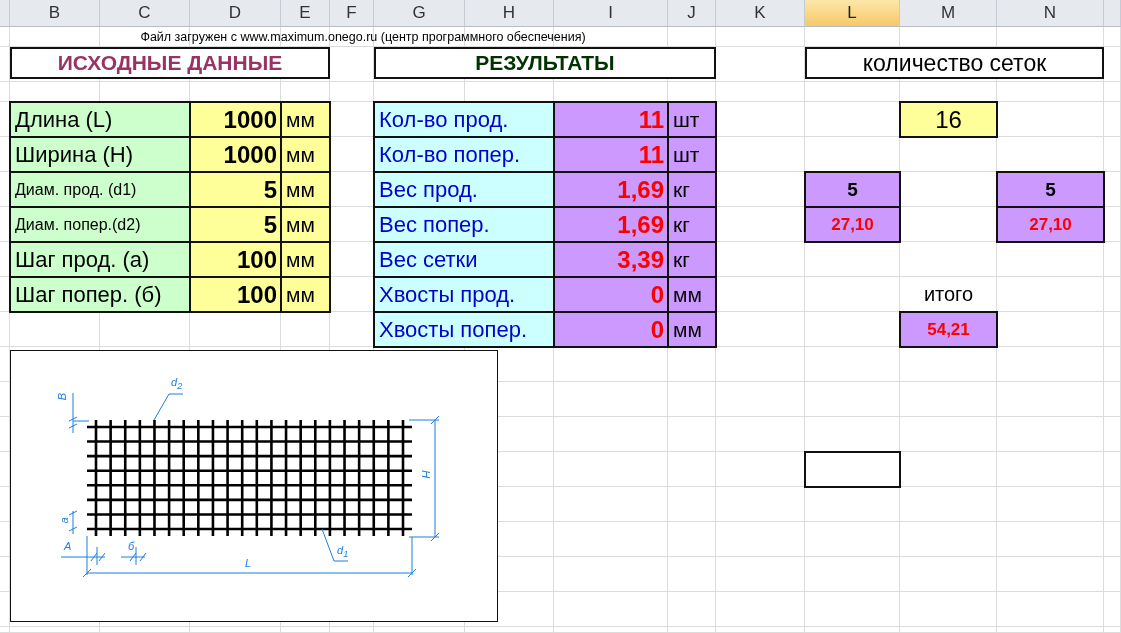  Describe the element at coordinates (464, 294) in the screenshot. I see `result-label: Хвосты прод.` at that location.